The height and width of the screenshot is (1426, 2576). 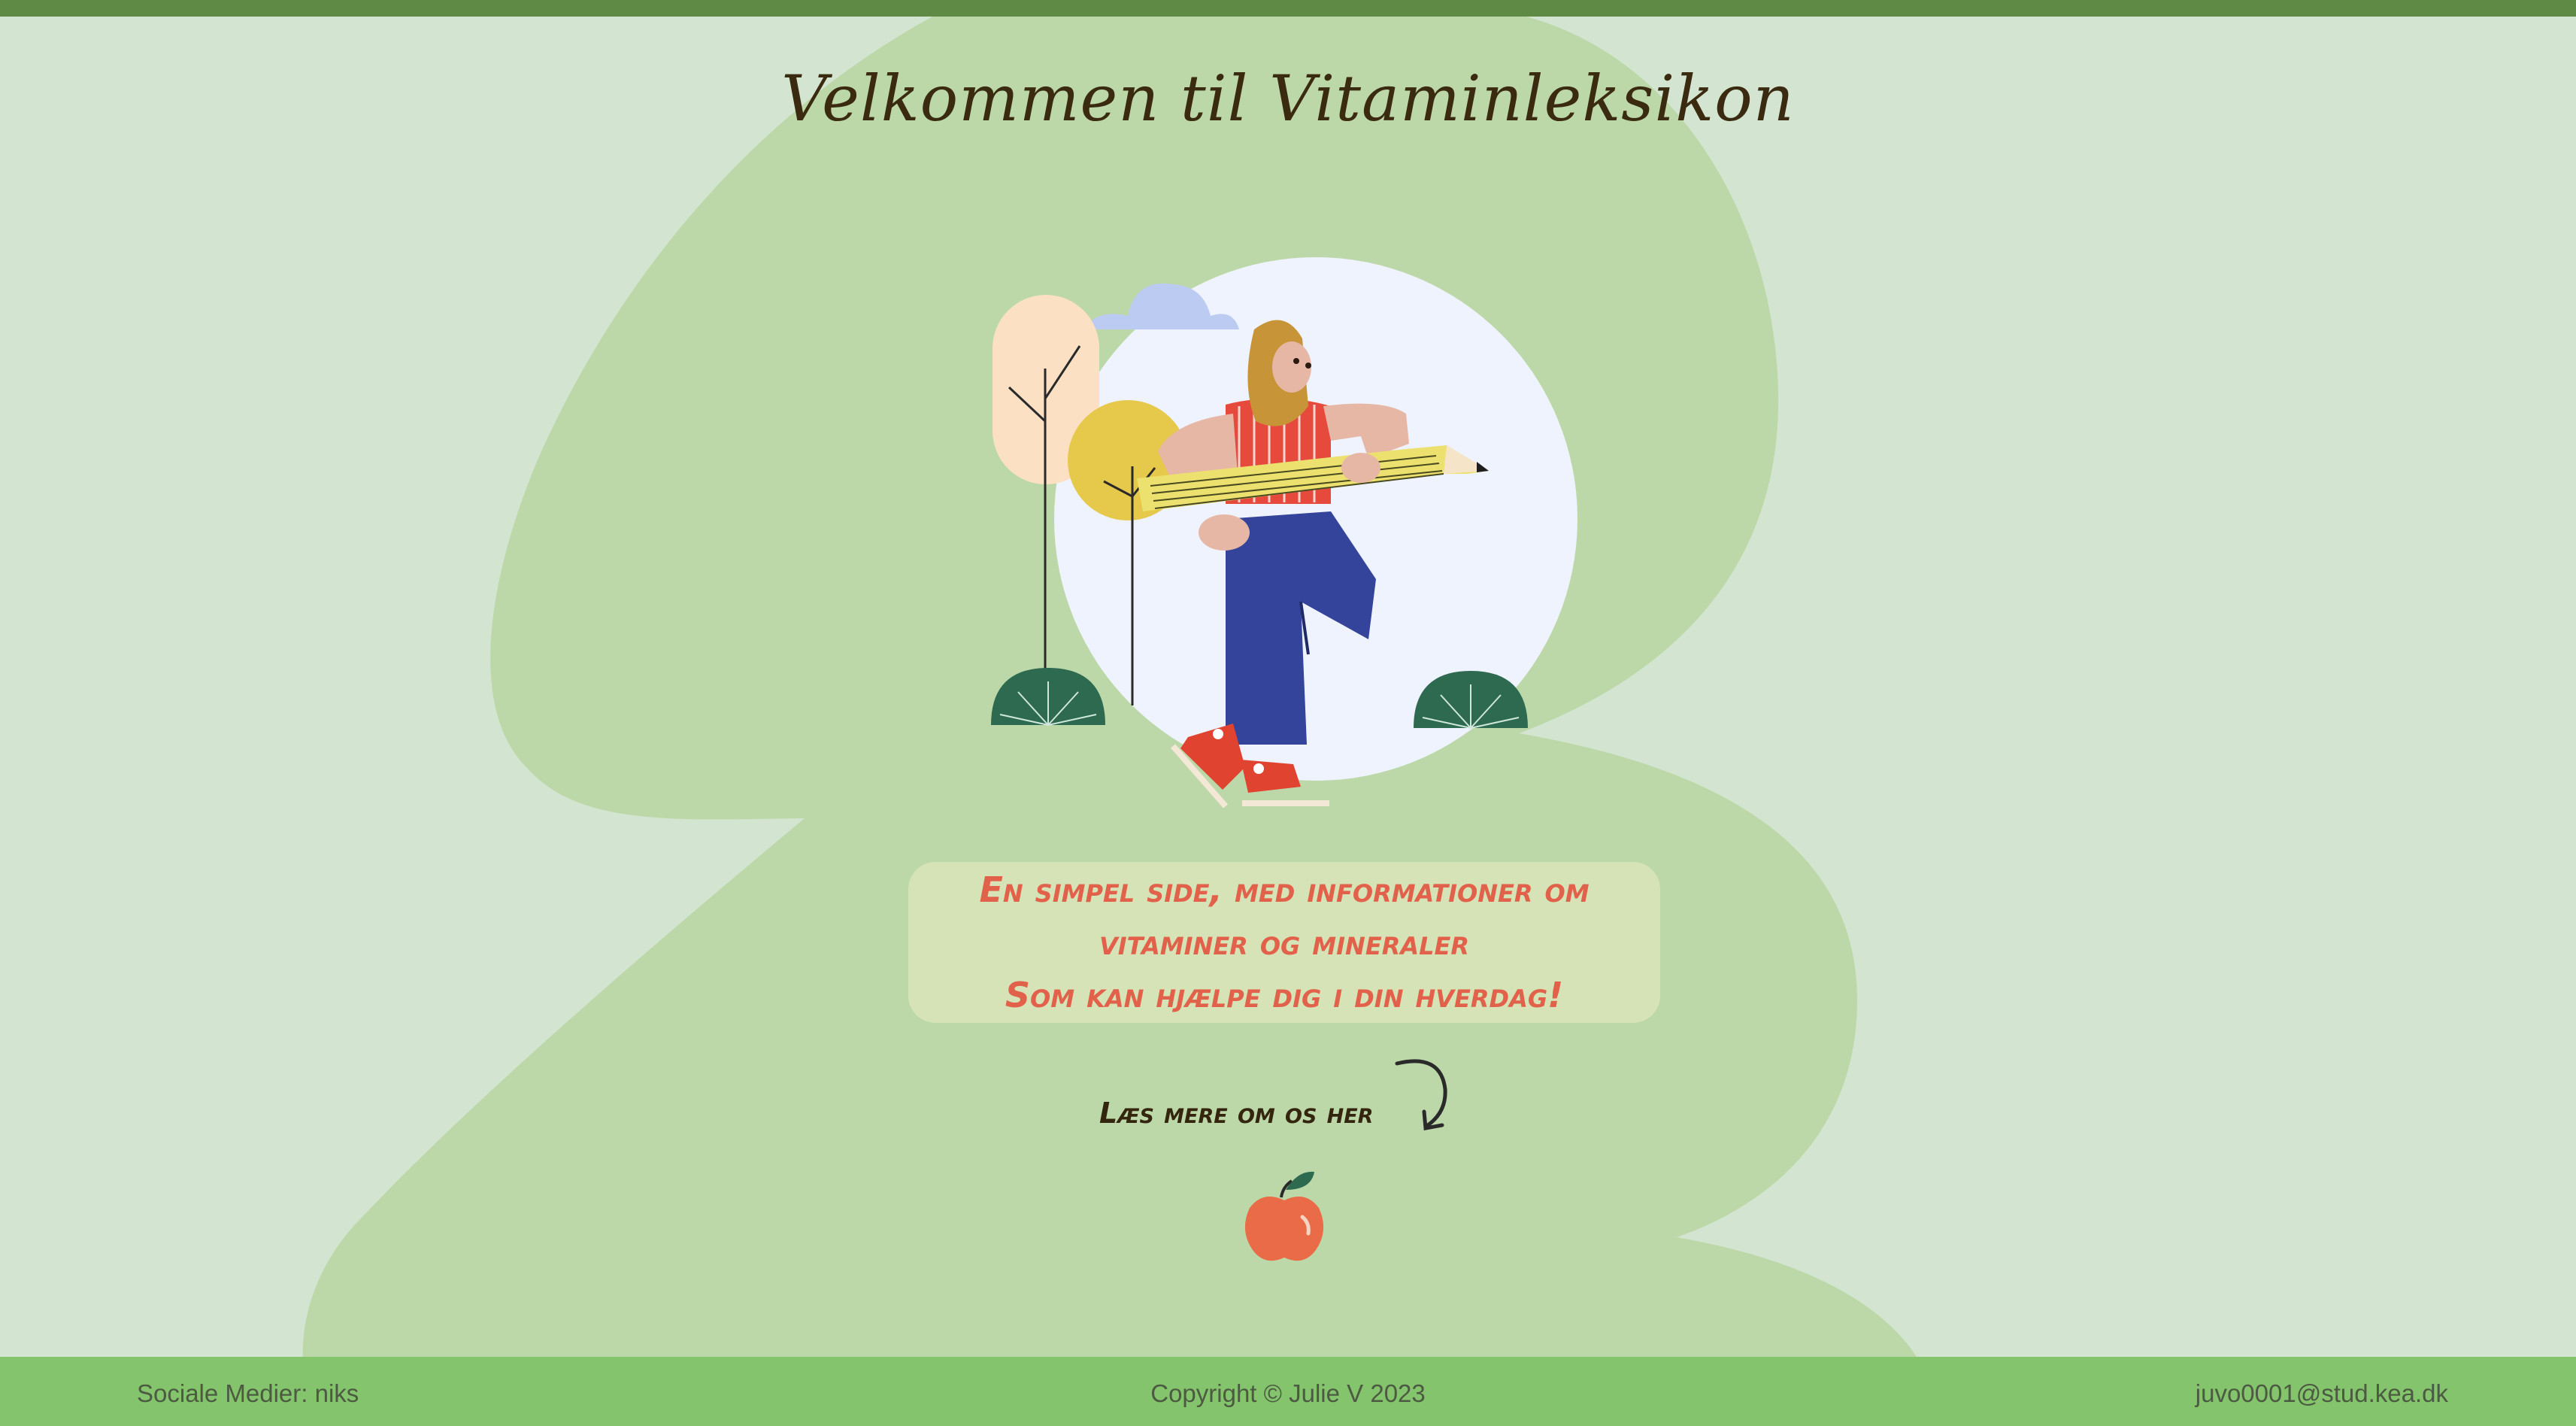 What do you see at coordinates (1284, 1217) in the screenshot?
I see `apple-icon` at bounding box center [1284, 1217].